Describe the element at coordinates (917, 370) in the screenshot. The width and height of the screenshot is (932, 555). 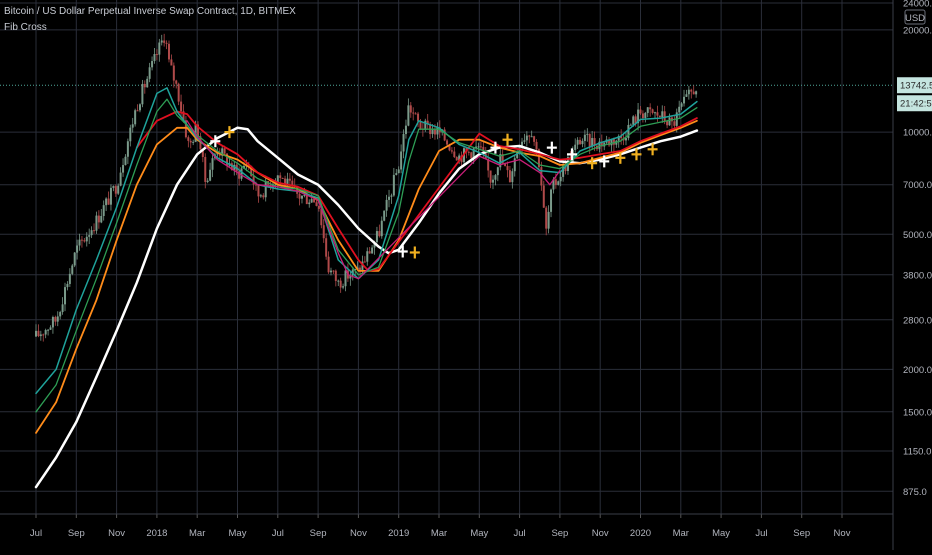
I see `y-tick-label: 2000.0` at that location.